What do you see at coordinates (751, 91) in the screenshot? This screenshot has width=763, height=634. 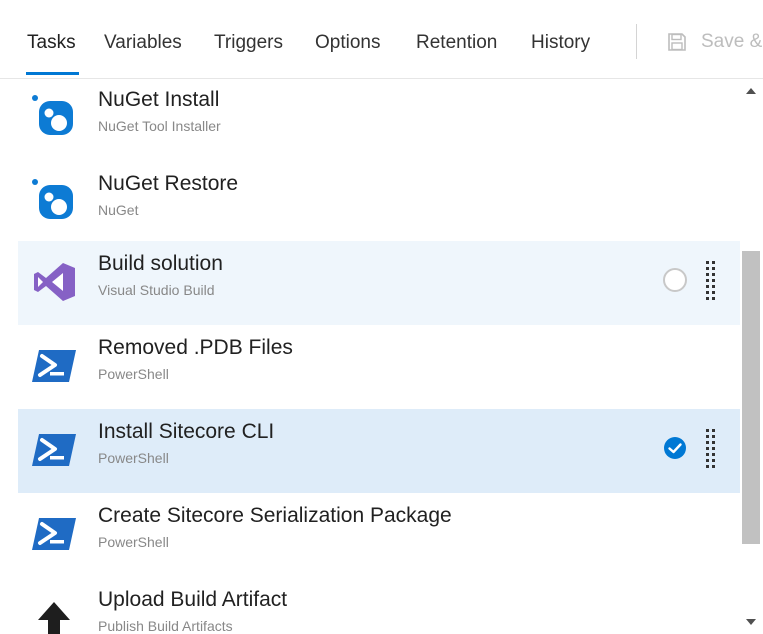 I see `scroll-up-arrow-icon` at bounding box center [751, 91].